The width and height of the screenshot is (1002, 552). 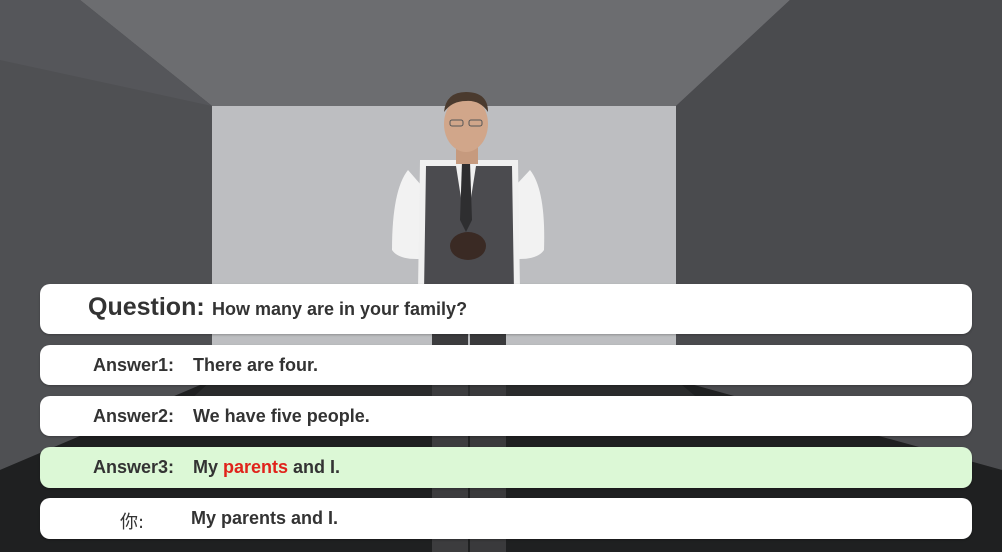 What do you see at coordinates (340, 309) in the screenshot?
I see `question-text: How many are in your family?` at bounding box center [340, 309].